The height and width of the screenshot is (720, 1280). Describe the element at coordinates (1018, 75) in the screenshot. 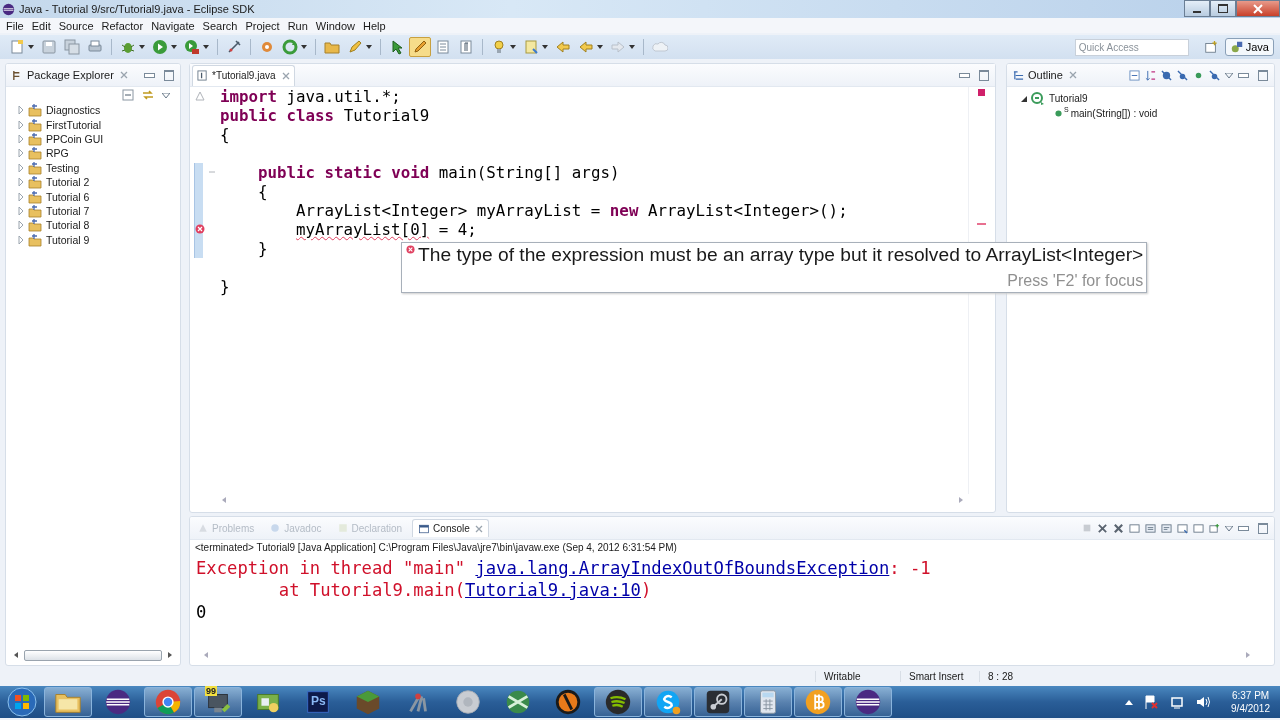

I see `outline-icon` at that location.